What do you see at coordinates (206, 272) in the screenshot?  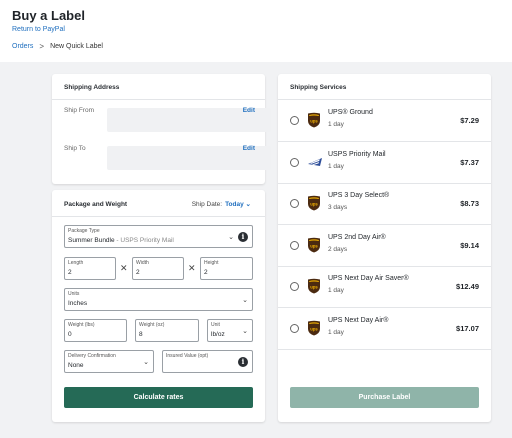 I see `height-value: 2` at bounding box center [206, 272].